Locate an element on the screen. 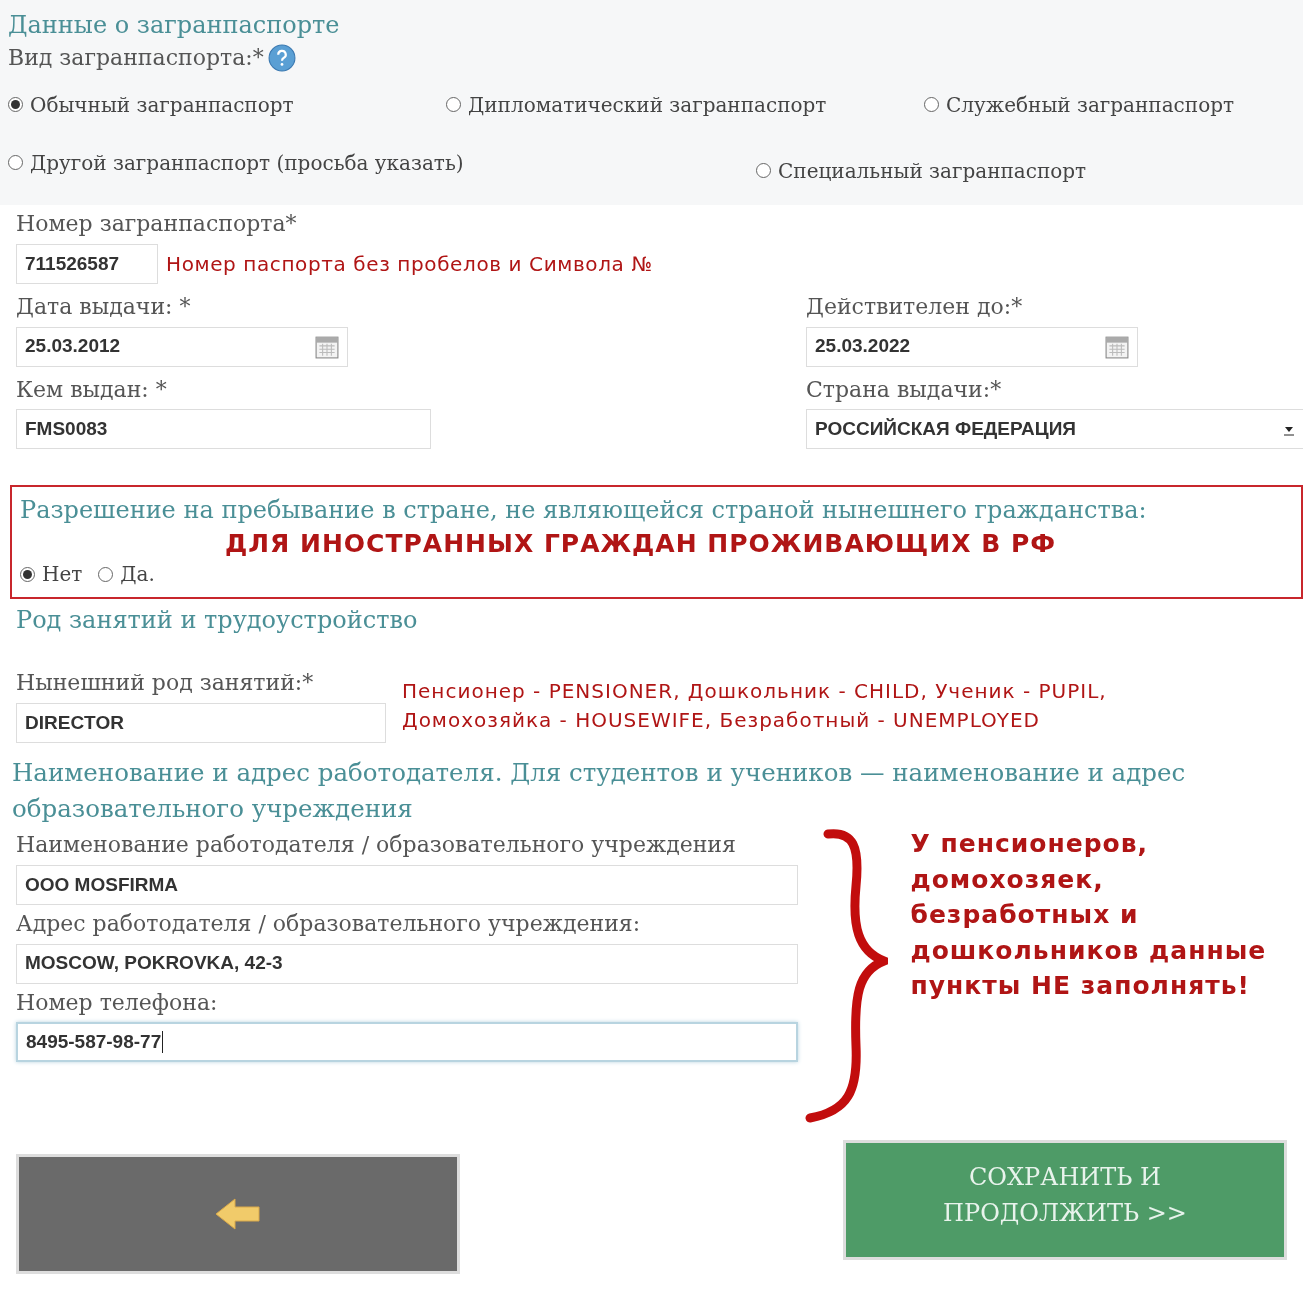 This screenshot has width=1303, height=1308. option-label: Обычный загранпаспорт is located at coordinates (162, 104).